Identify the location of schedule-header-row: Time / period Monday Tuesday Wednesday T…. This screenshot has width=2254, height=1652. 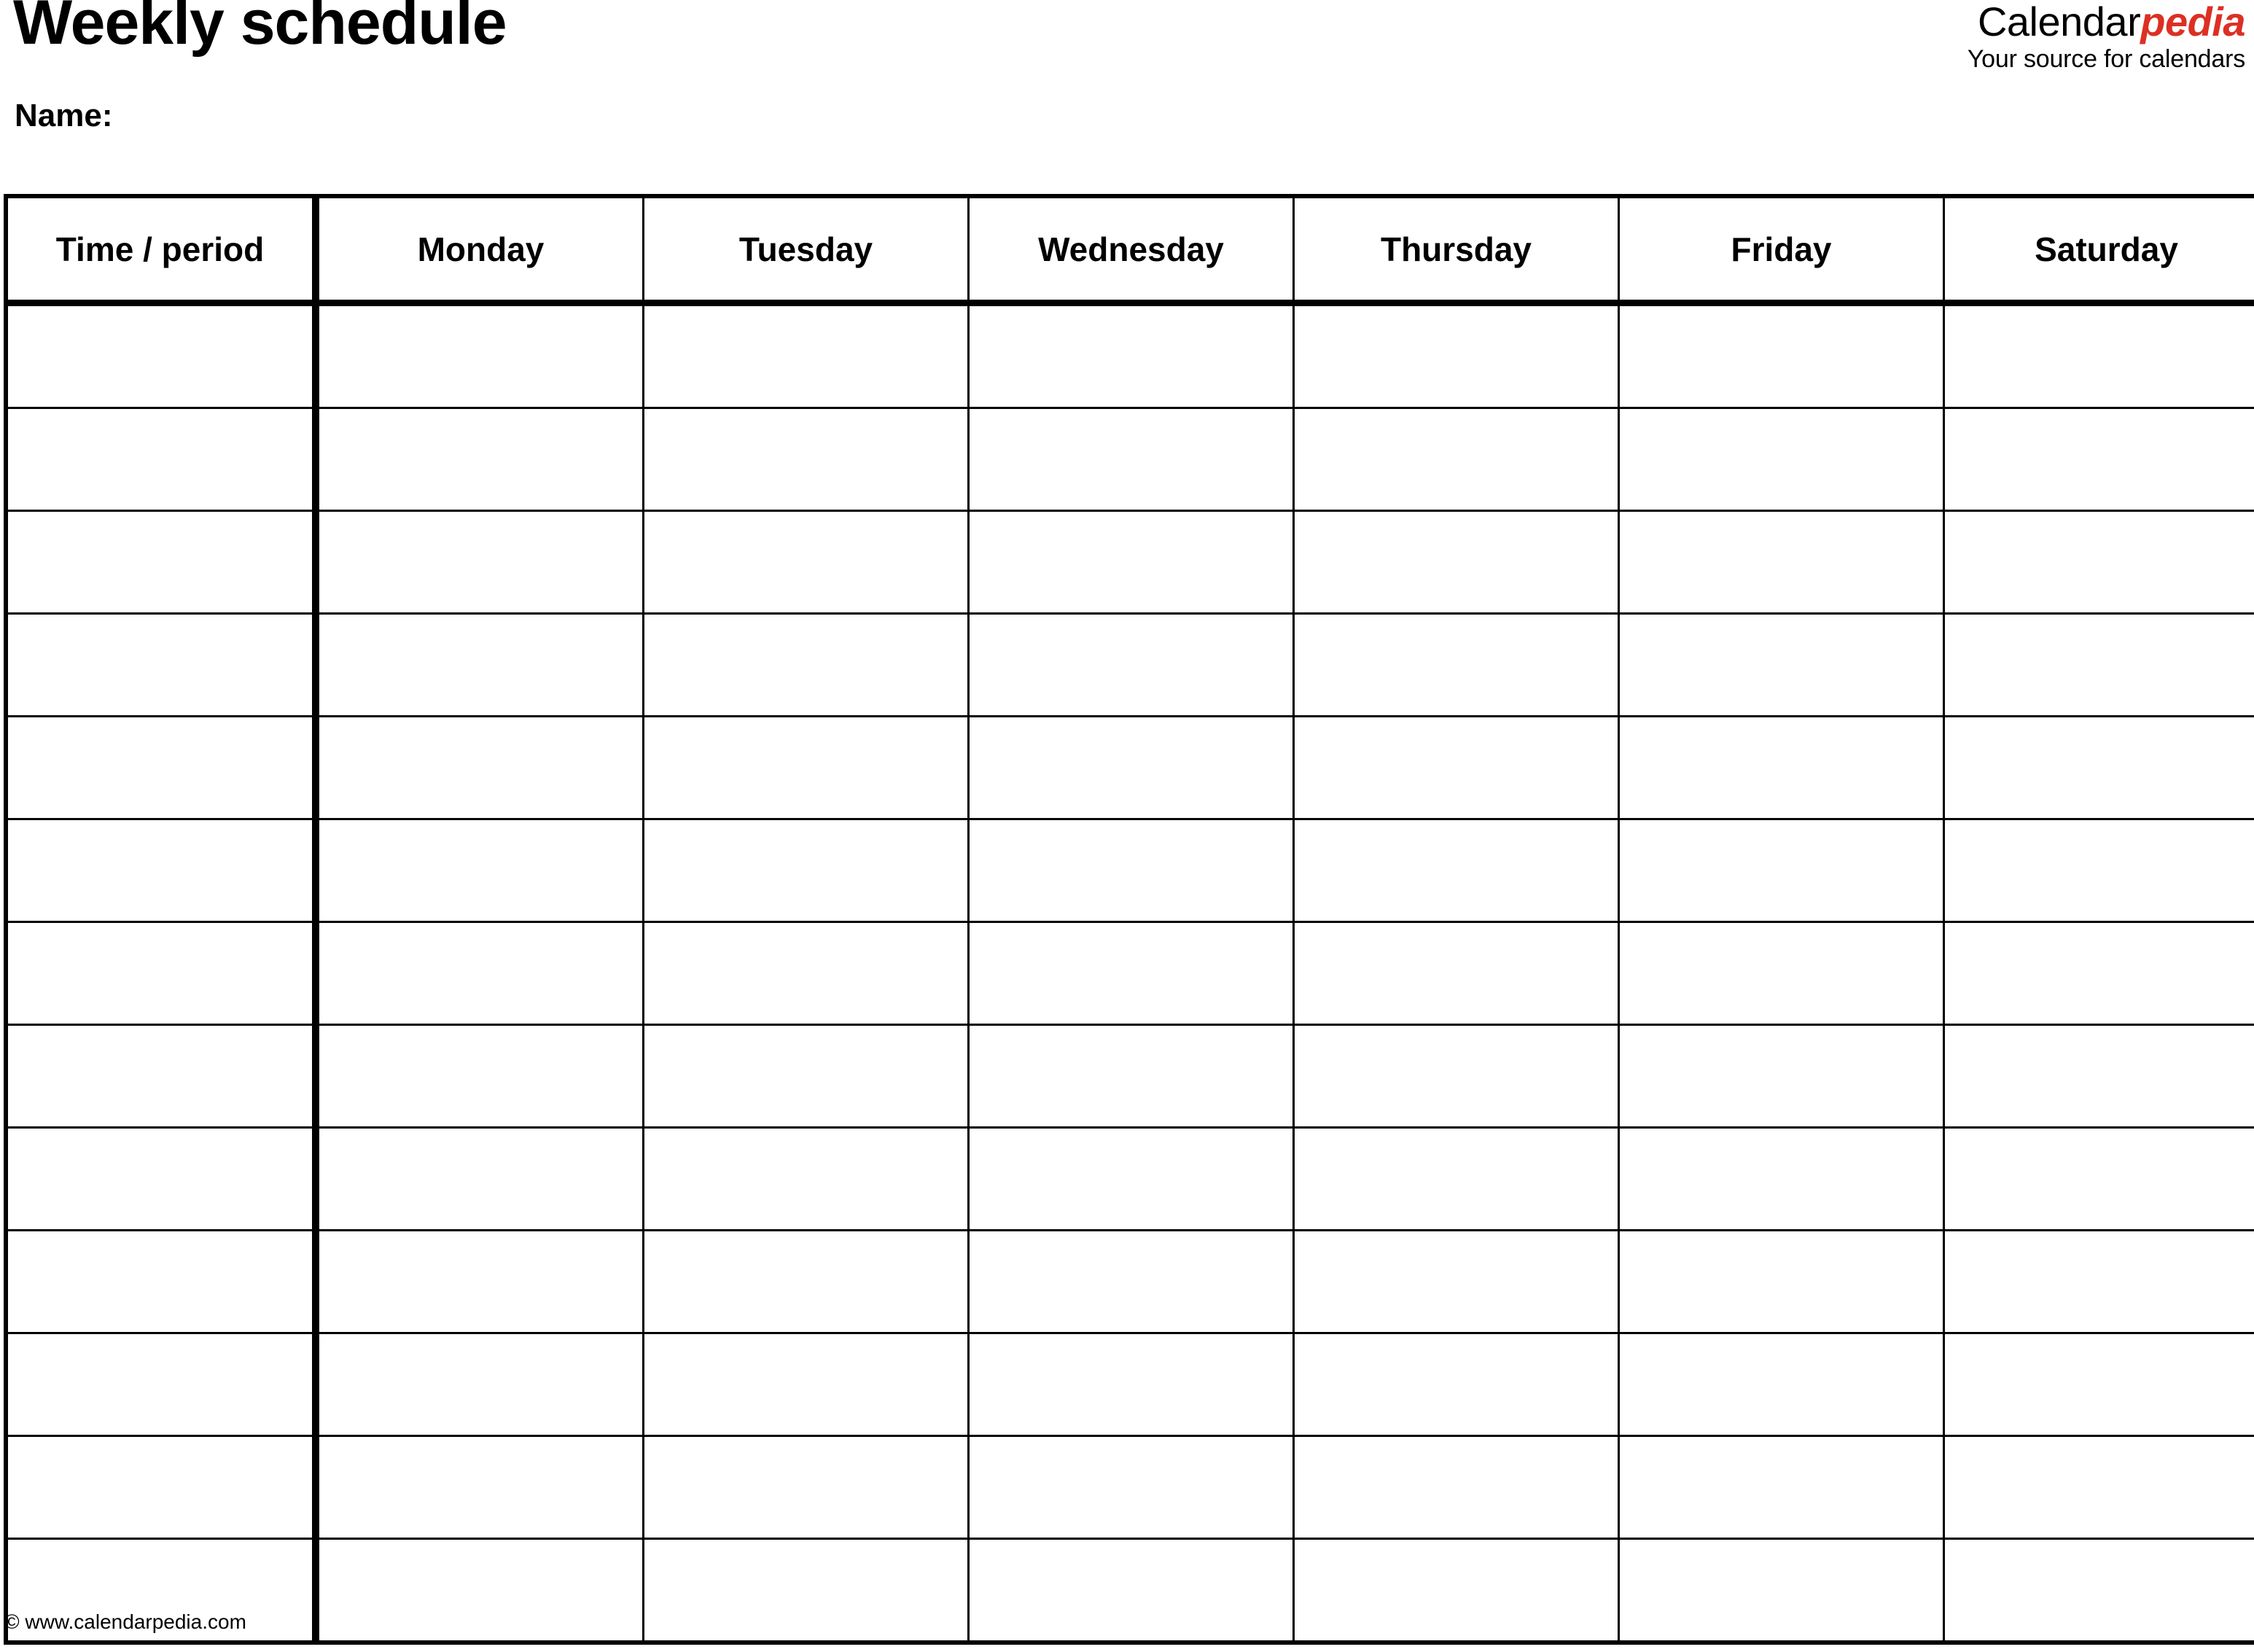
(1129, 250).